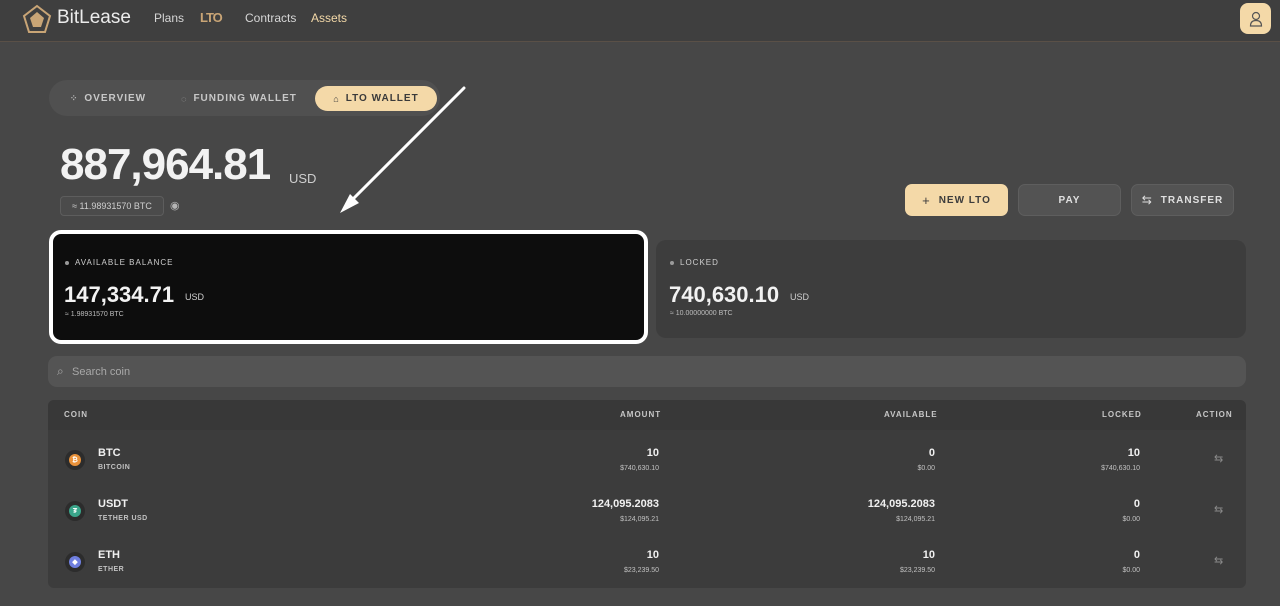  I want to click on available-balance-btc: ≈ 1.98931570 BTC, so click(94, 314).